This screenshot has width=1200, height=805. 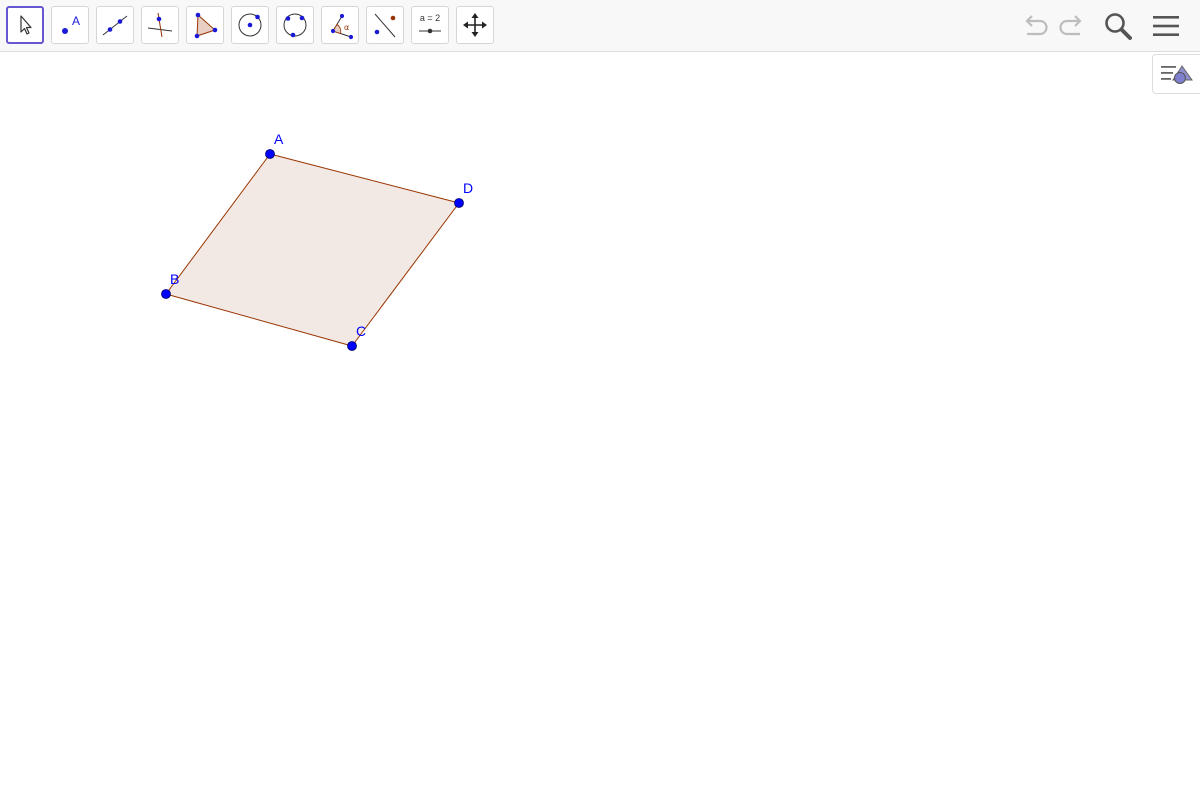 I want to click on slider-tool-button: a = 2, so click(x=430, y=25).